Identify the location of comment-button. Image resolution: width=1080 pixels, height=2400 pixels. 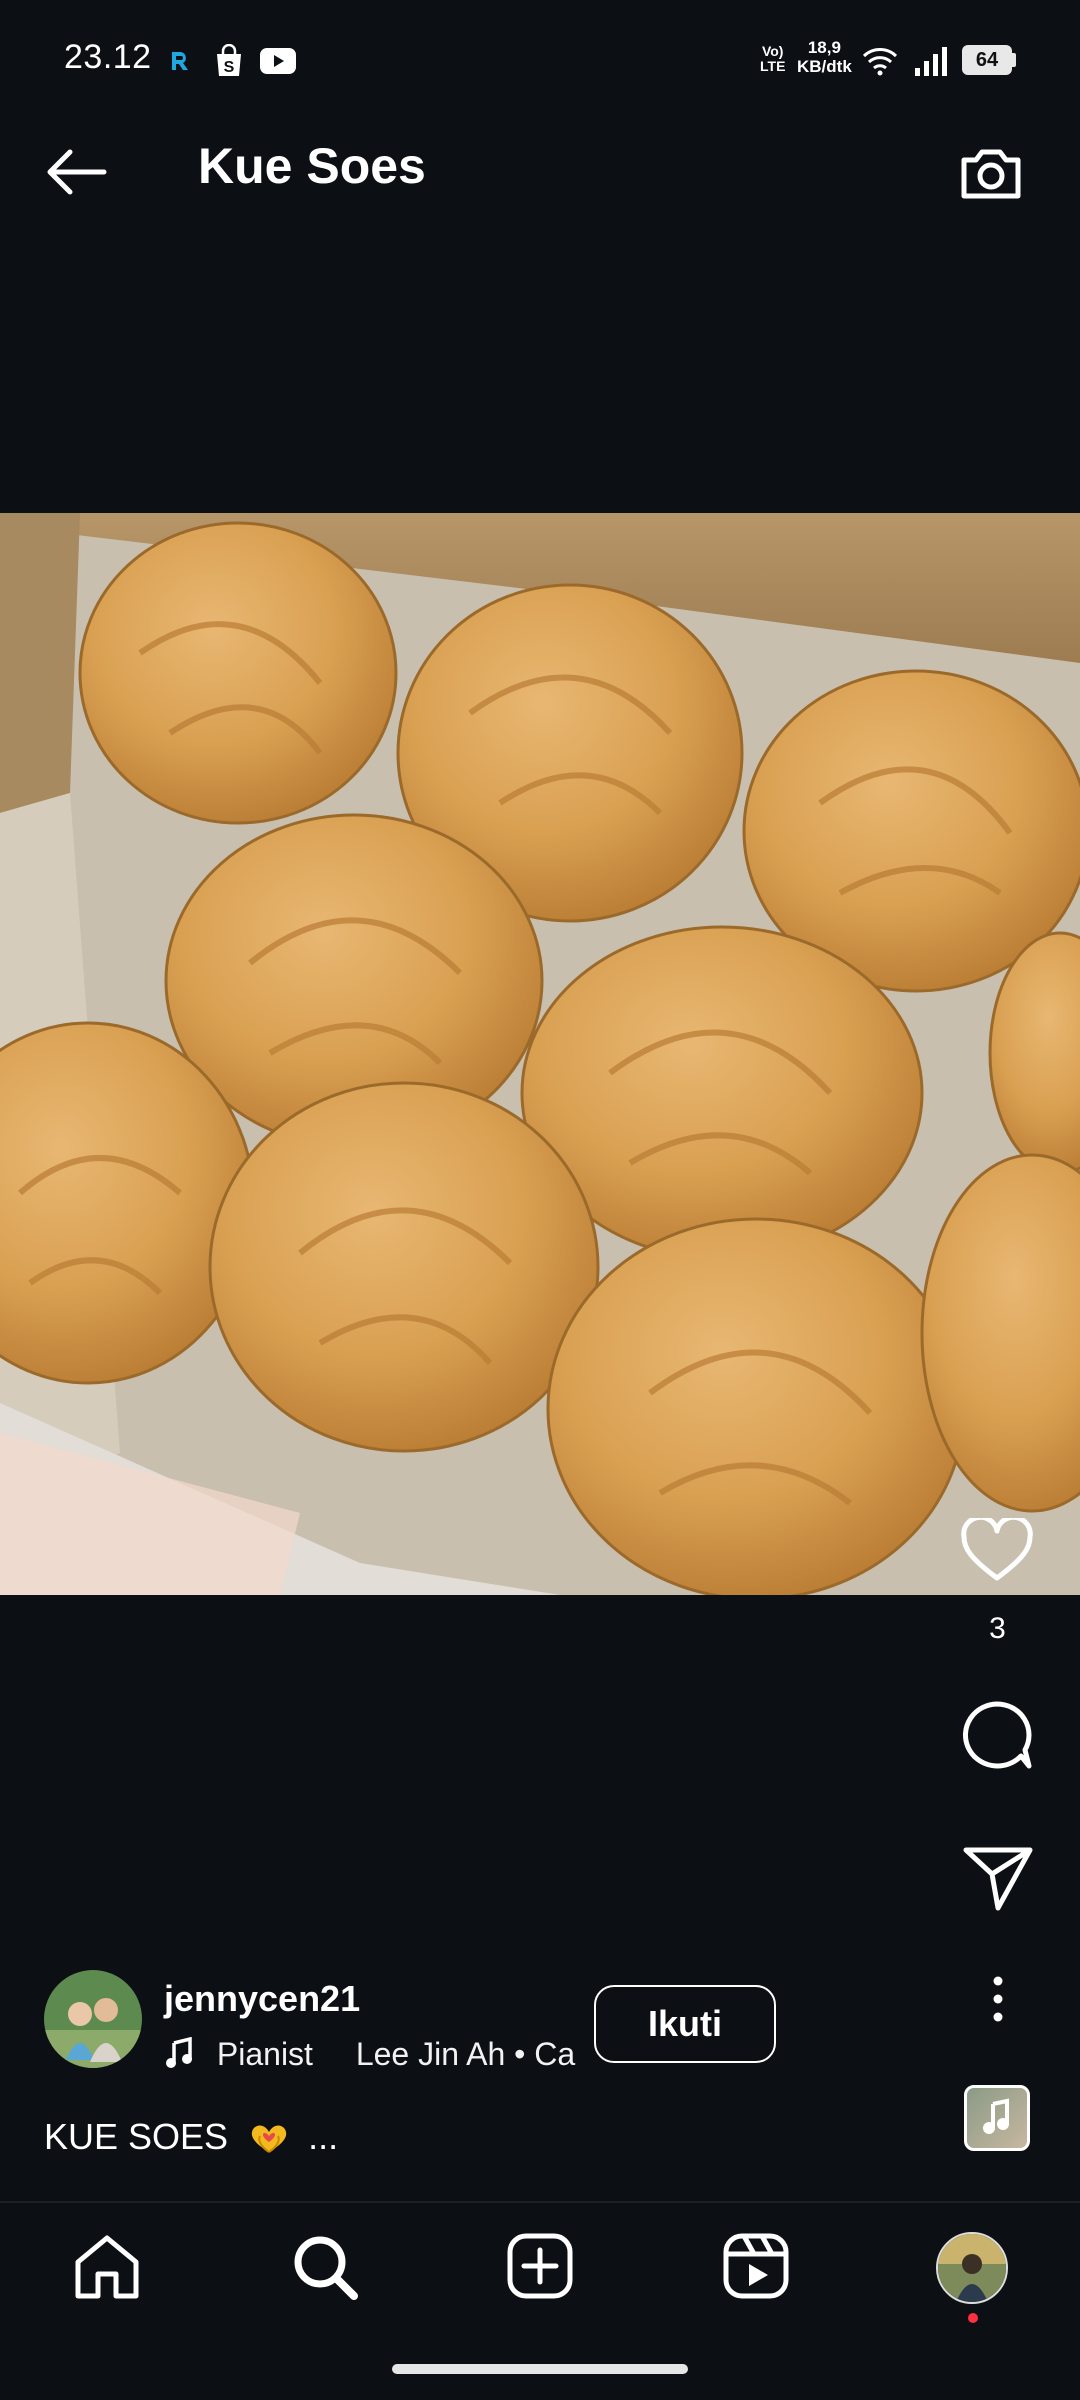
(997, 1735).